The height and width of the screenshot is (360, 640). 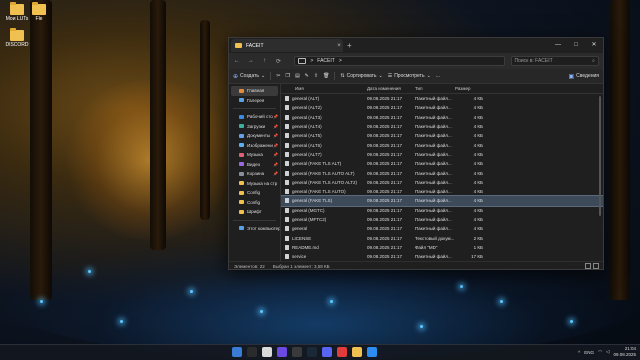 I want to click on folder-icon, so click(x=39, y=8).